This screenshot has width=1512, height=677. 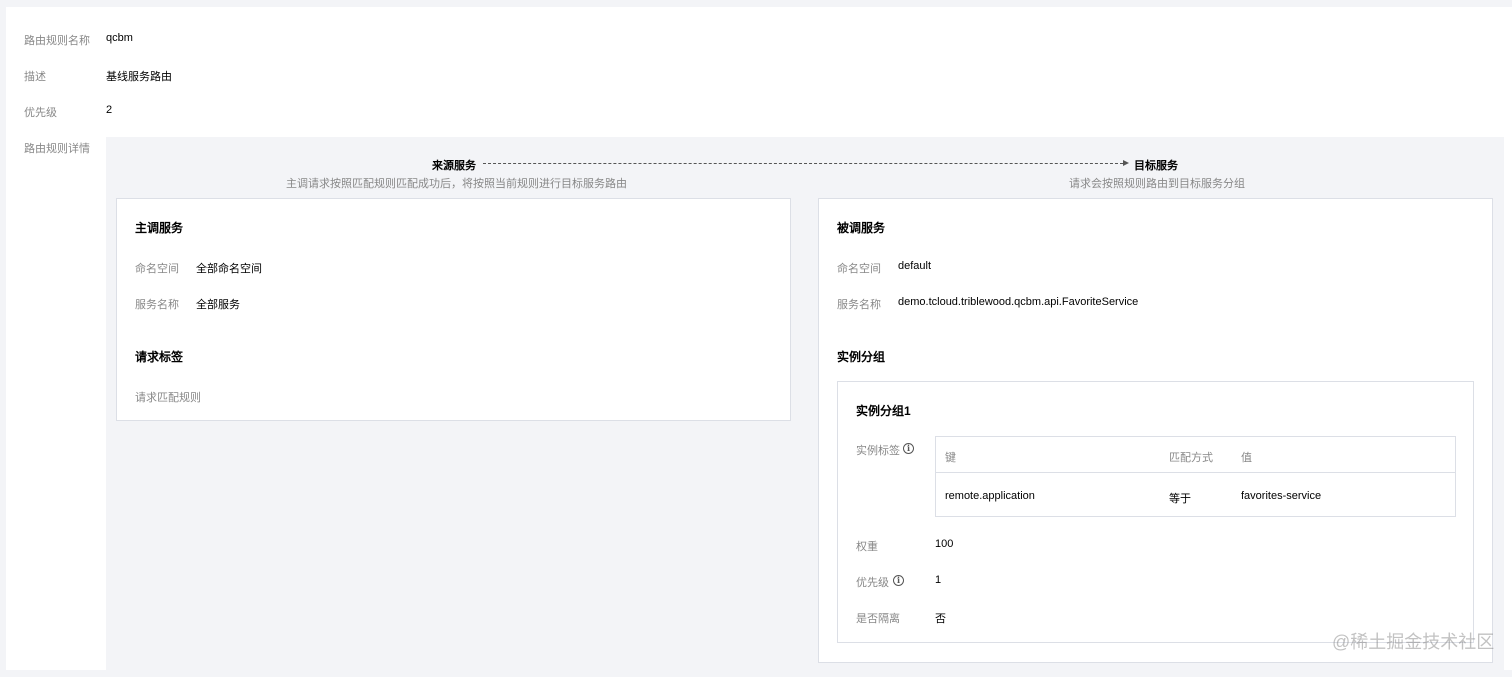 I want to click on flow-dashed-line, so click(x=803, y=163).